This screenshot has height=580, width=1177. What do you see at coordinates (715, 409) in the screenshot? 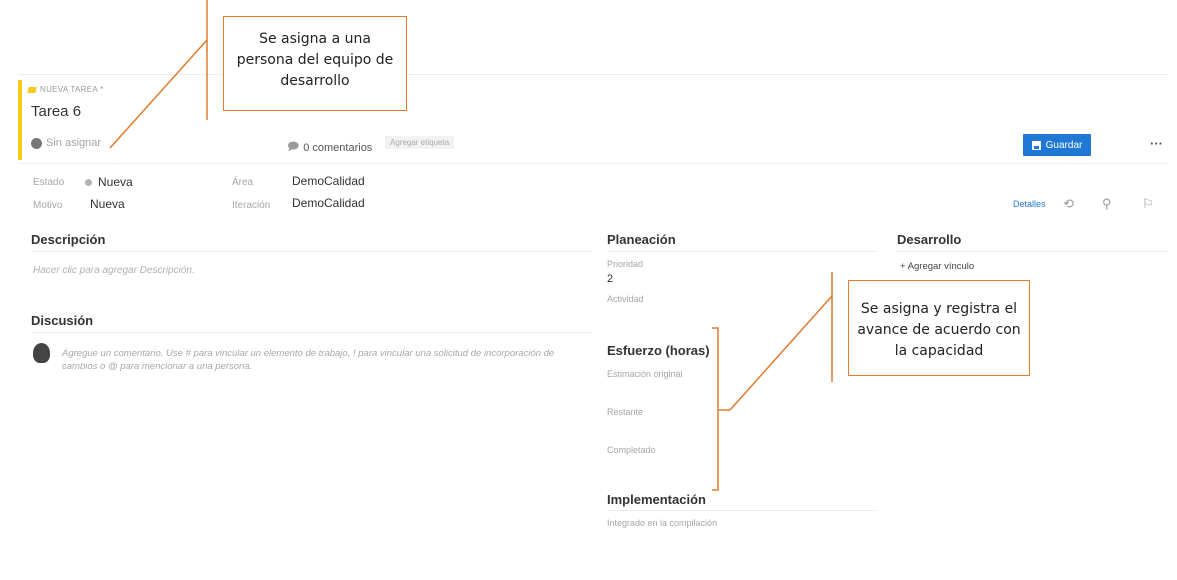
I see `annotation-bracket-effort` at bounding box center [715, 409].